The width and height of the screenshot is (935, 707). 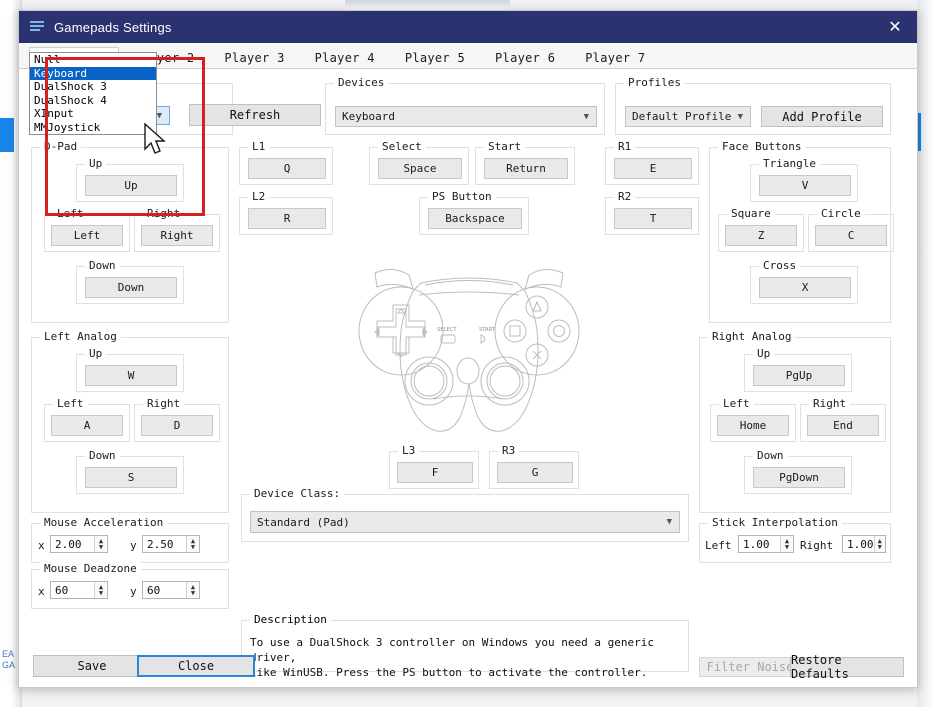 I want to click on left-analog-down-label: Down, so click(x=102, y=455).